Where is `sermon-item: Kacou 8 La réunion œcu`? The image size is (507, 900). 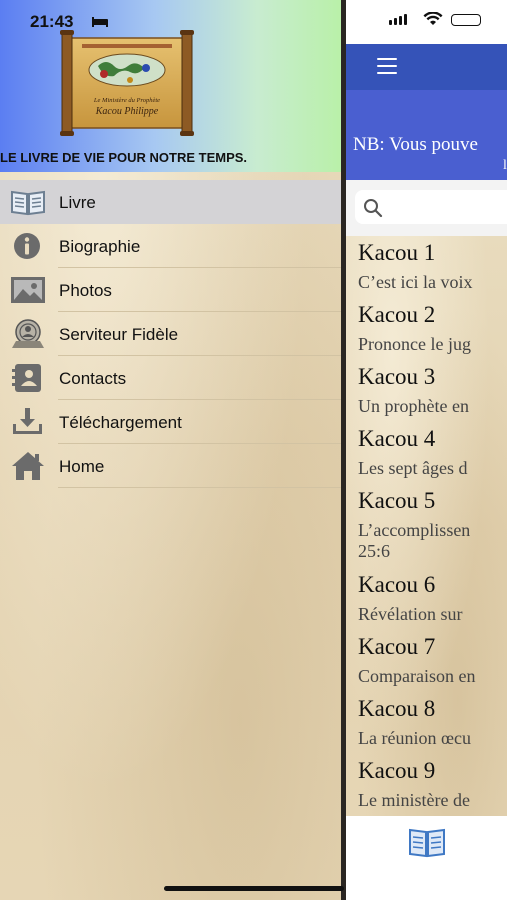 sermon-item: Kacou 8 La réunion œcu is located at coordinates (432, 722).